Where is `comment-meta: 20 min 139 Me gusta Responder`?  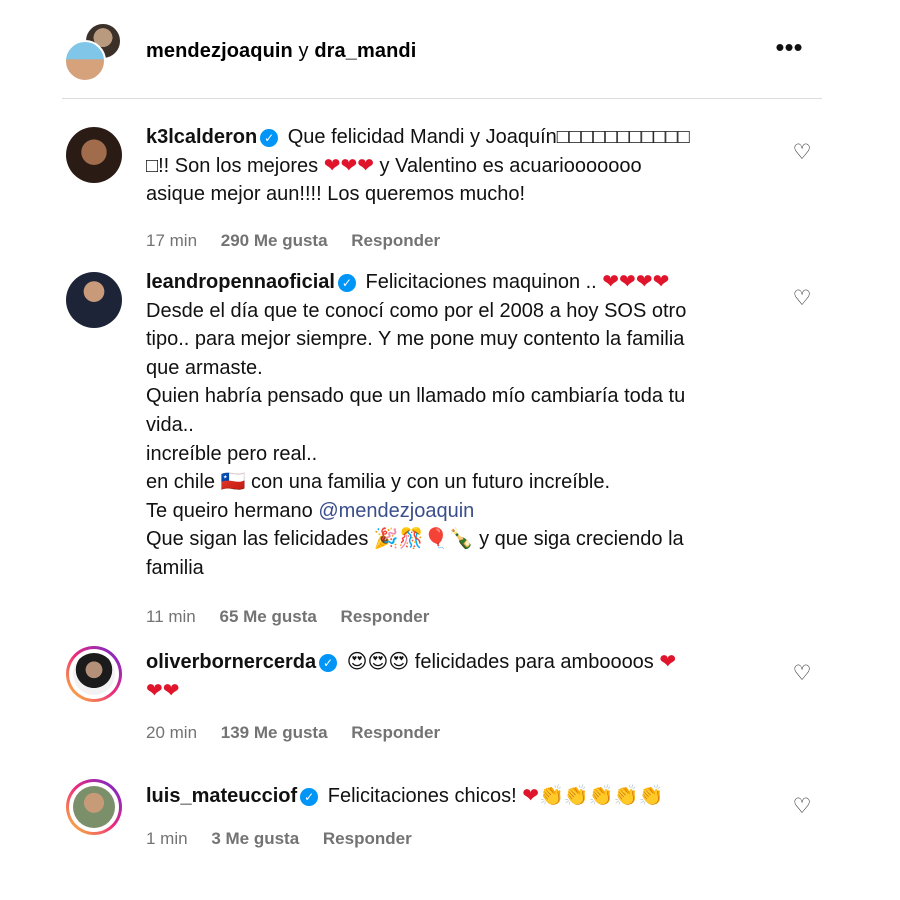
comment-meta: 20 min 139 Me gusta Responder is located at coordinates (302, 733).